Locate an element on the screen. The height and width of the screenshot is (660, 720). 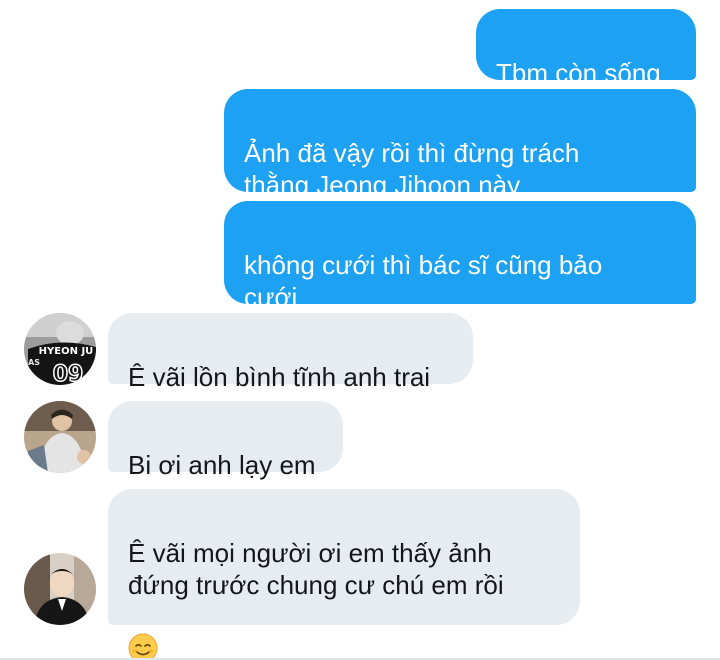
received-message: Ê vãi lồn bình tĩnh anh trai is located at coordinates (290, 352).